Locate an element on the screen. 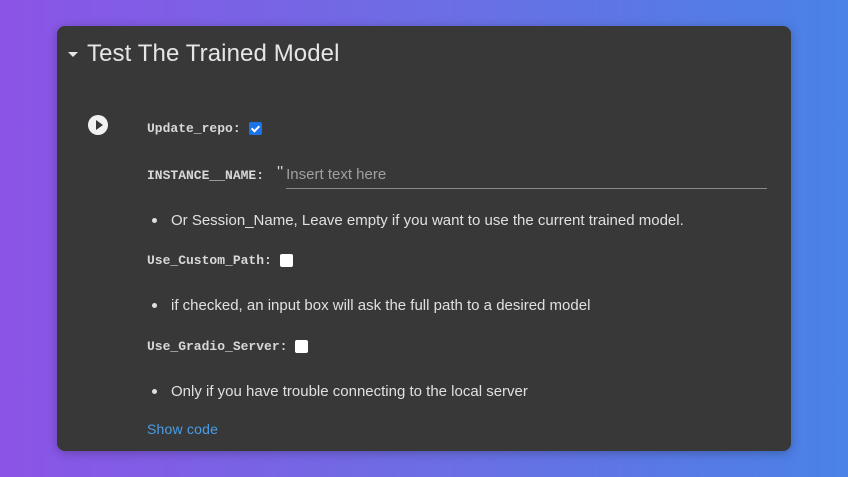 The image size is (848, 477). caret-down-icon is located at coordinates (73, 54).